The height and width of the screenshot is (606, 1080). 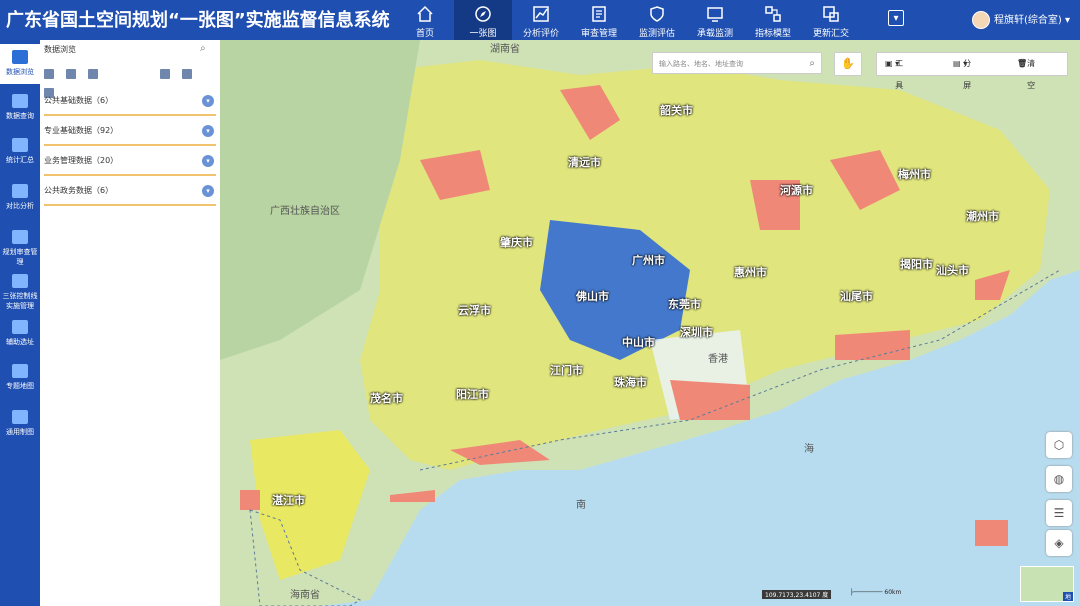 I want to click on list-icon: ☰, so click(x=1059, y=513).